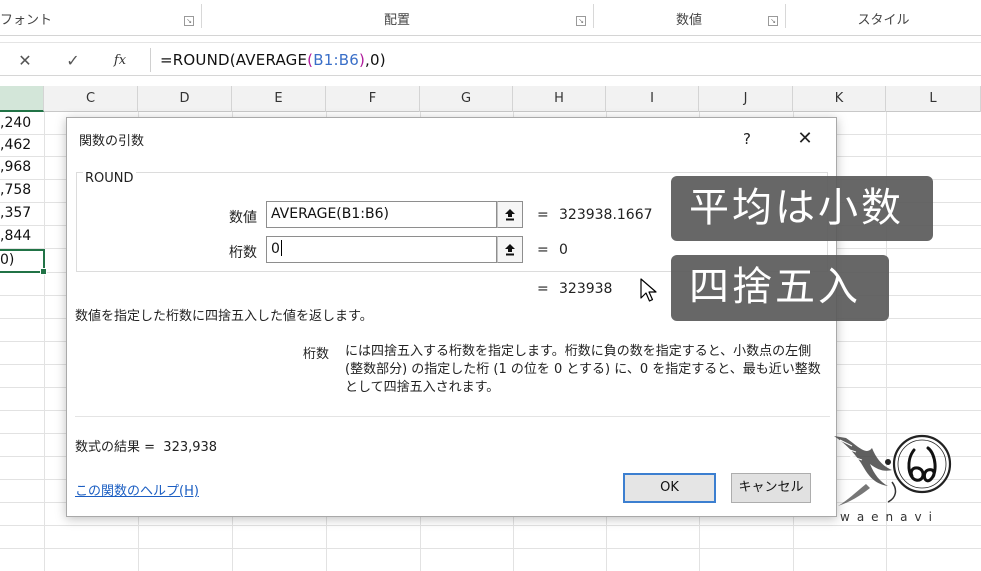  Describe the element at coordinates (773, 21) in the screenshot. I see `number-dialog-launcher-icon: ↘` at that location.